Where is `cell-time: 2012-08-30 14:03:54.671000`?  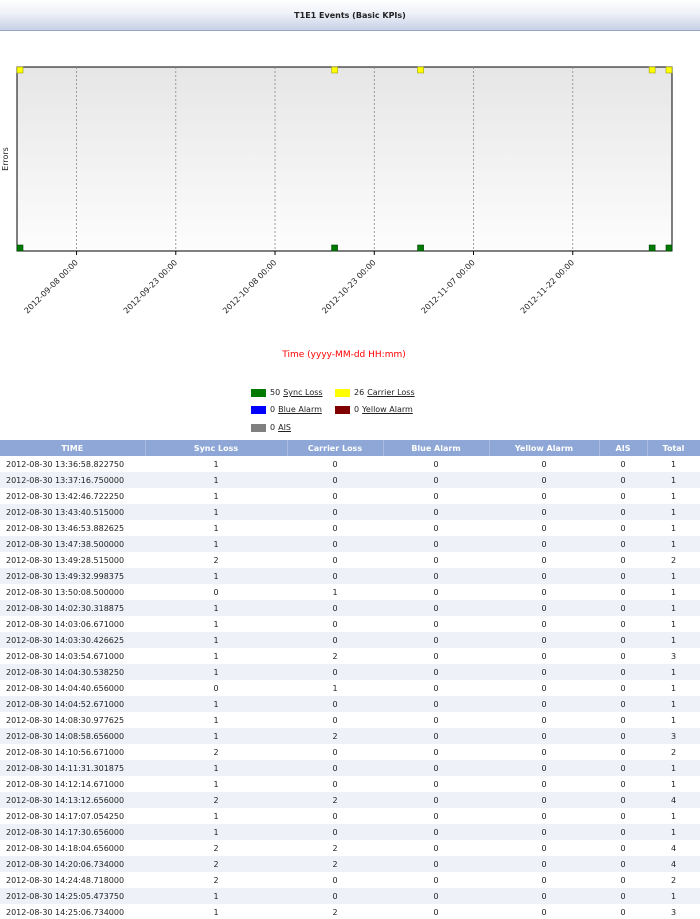 cell-time: 2012-08-30 14:03:54.671000 is located at coordinates (72, 656).